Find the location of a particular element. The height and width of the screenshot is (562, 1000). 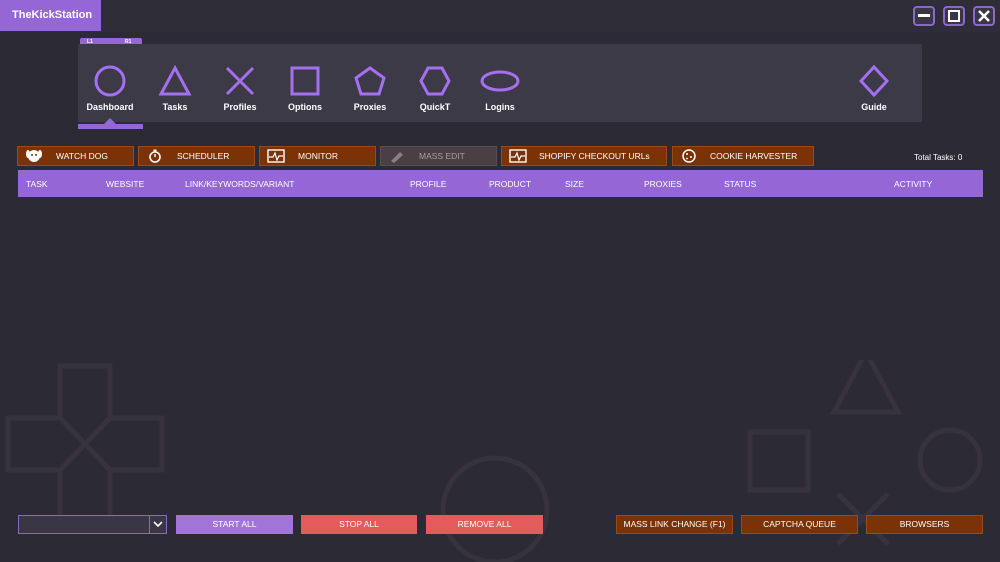

close-icon is located at coordinates (984, 16).